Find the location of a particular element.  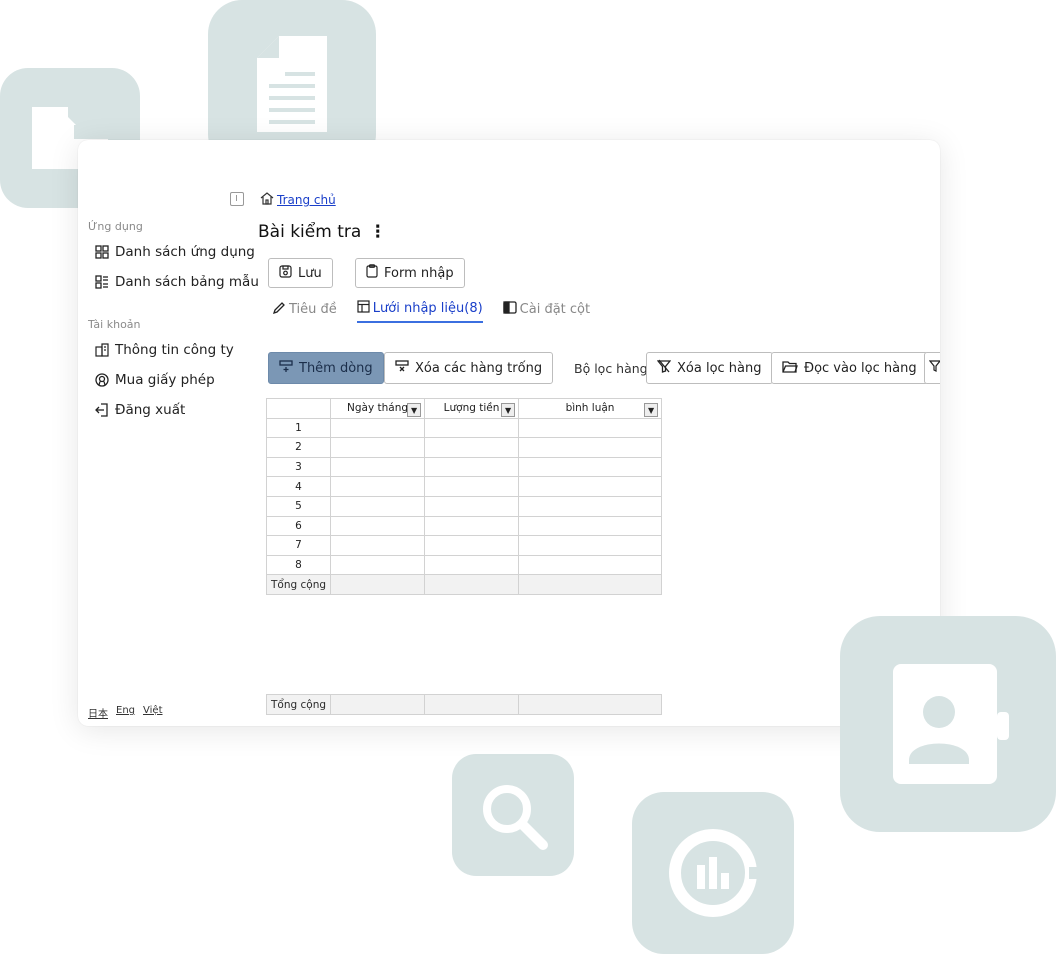

table-row: 3 is located at coordinates (464, 467).